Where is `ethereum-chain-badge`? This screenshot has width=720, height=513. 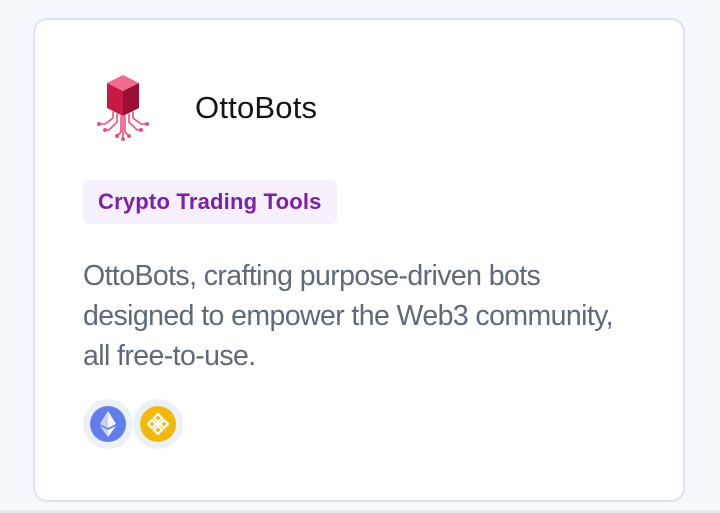 ethereum-chain-badge is located at coordinates (108, 424).